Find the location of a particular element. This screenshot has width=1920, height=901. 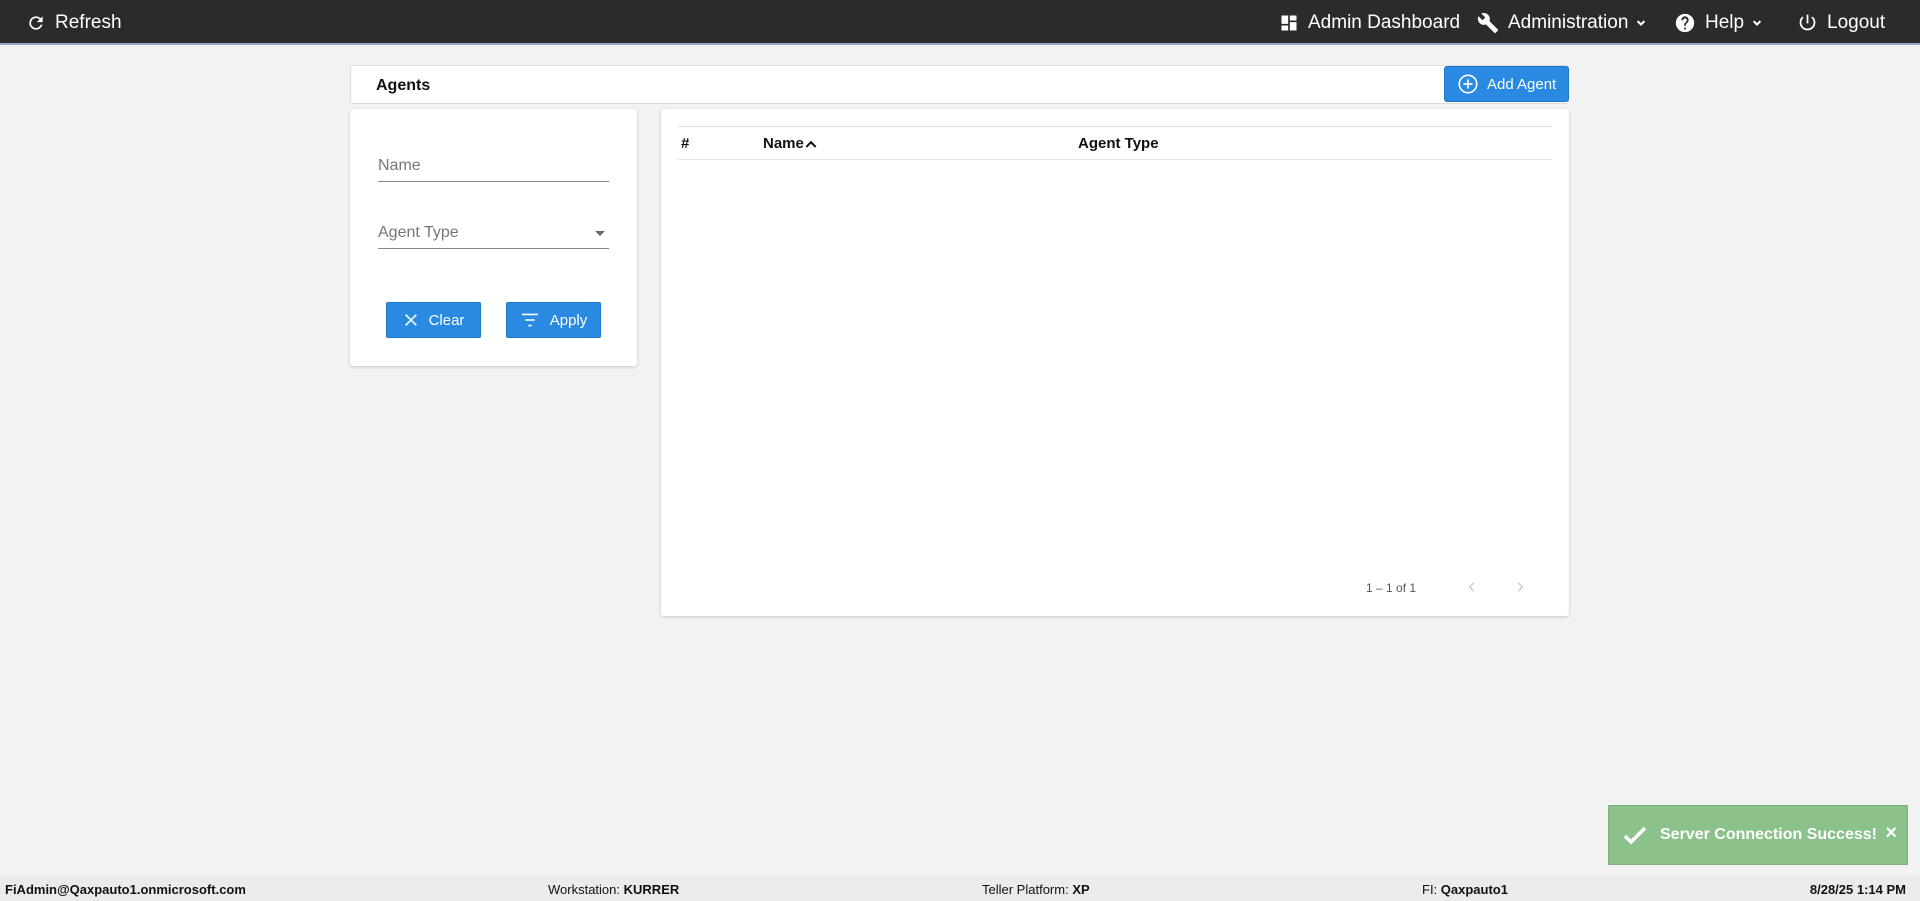

status-workstation: Workstation: KURRER is located at coordinates (613, 889).